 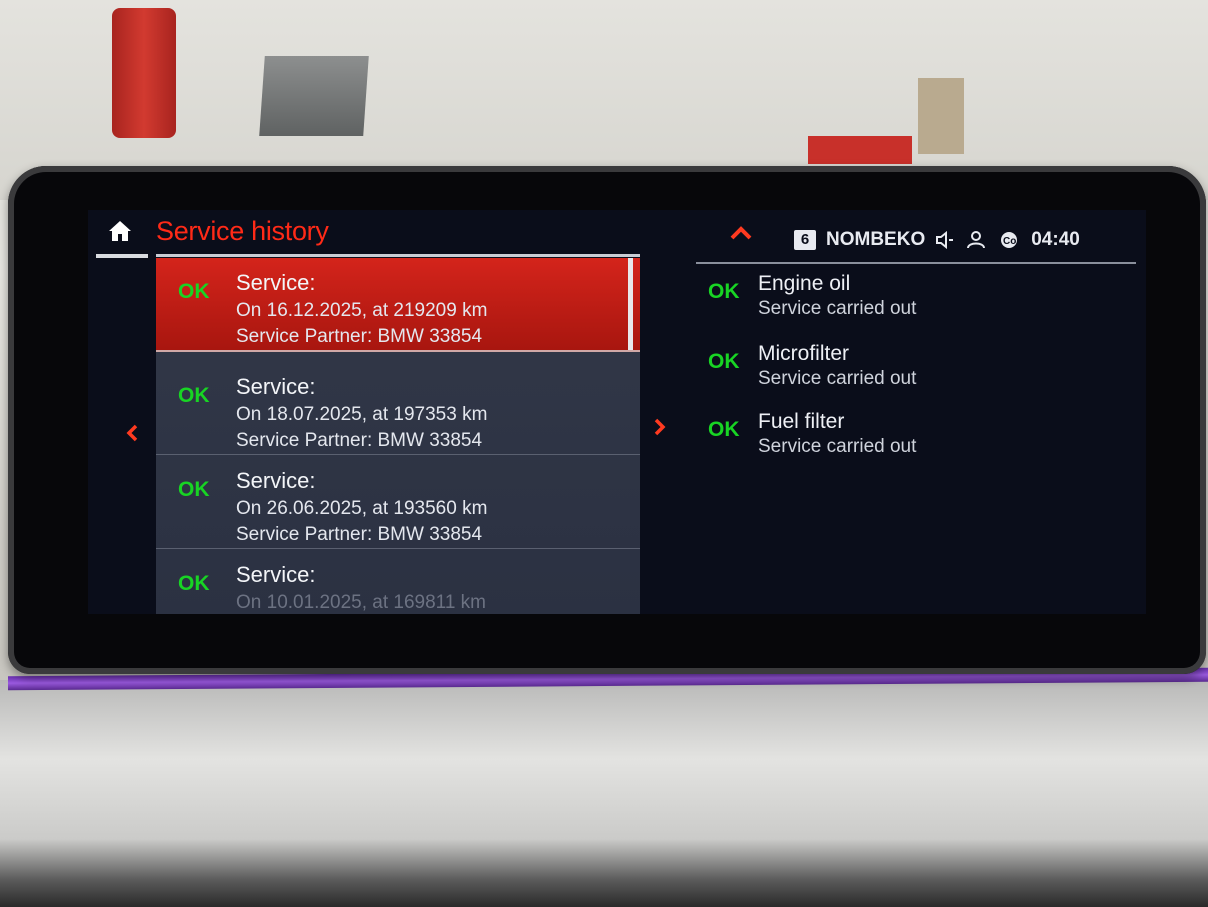 I want to click on connected-drive-icon: Co, so click(x=1009, y=240).